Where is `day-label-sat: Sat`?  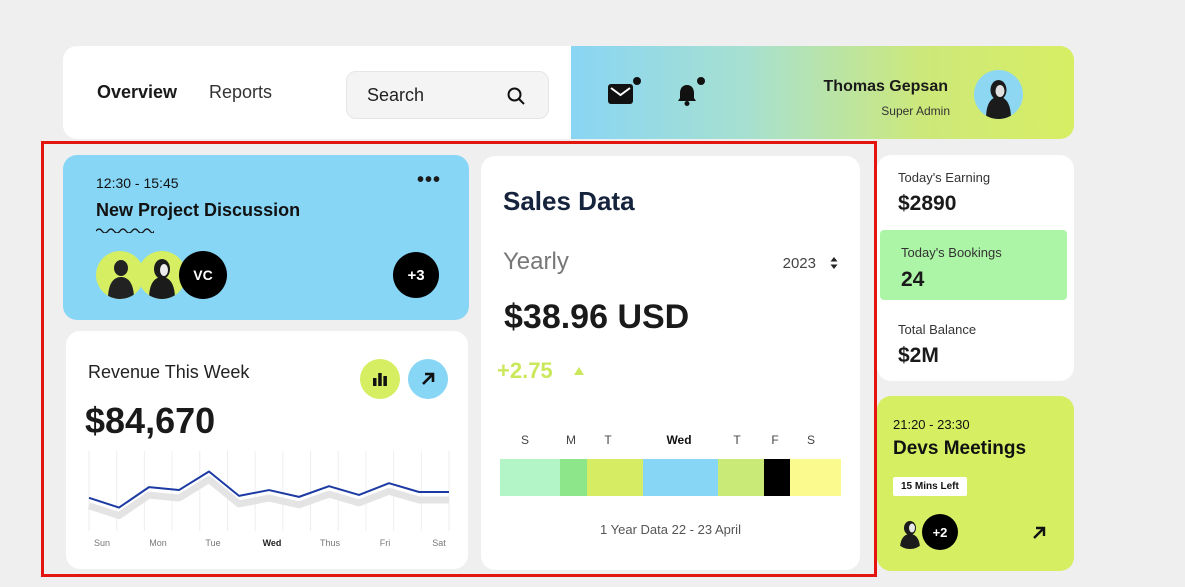 day-label-sat: Sat is located at coordinates (439, 543).